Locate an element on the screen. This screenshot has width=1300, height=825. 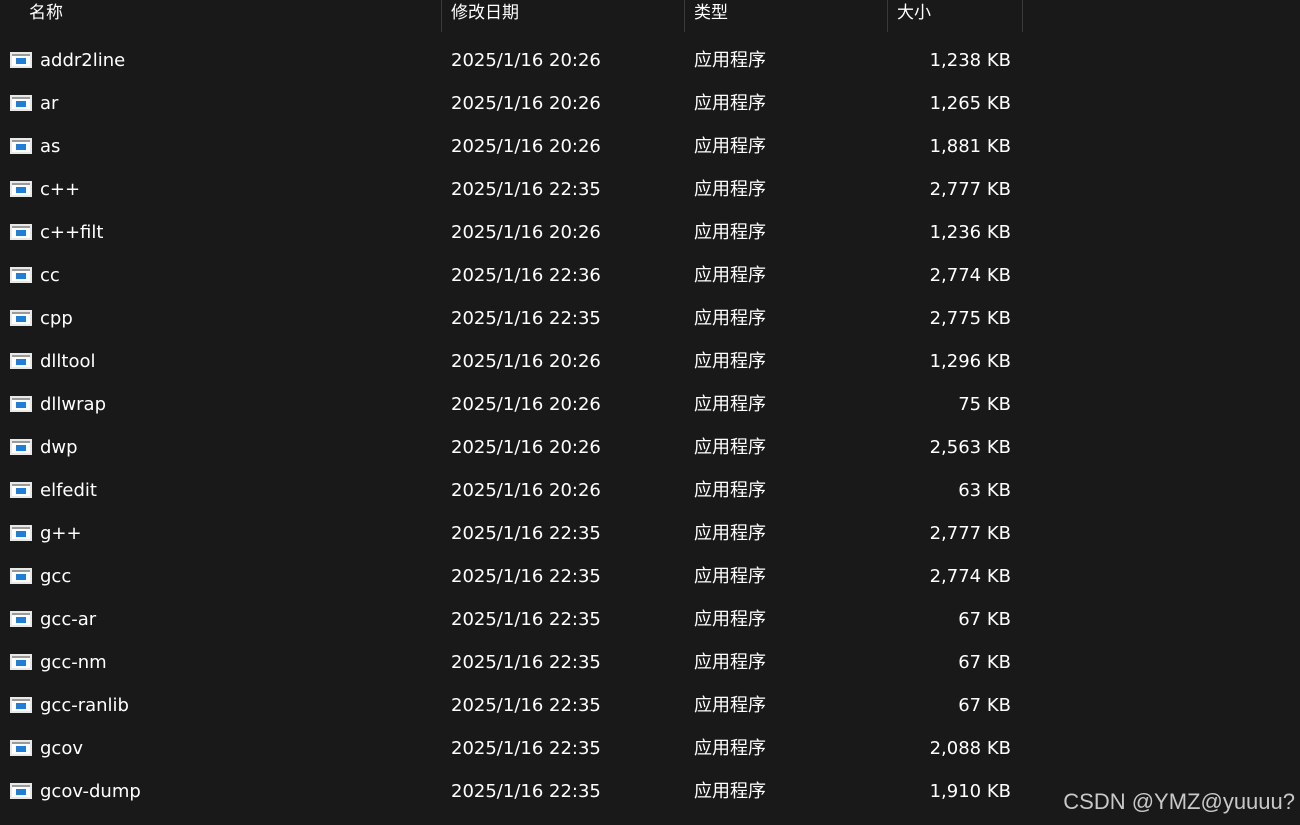
file-row: cc 2025/1/16 22:36 应用程序 2,774 KB is located at coordinates (515, 275).